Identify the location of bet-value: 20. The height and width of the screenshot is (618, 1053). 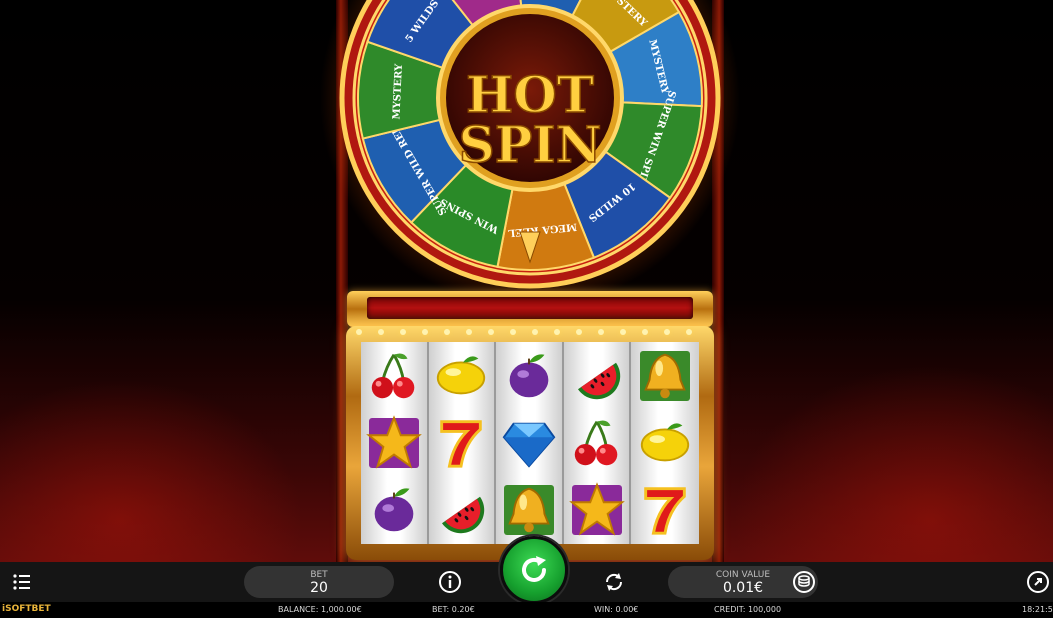
(319, 588).